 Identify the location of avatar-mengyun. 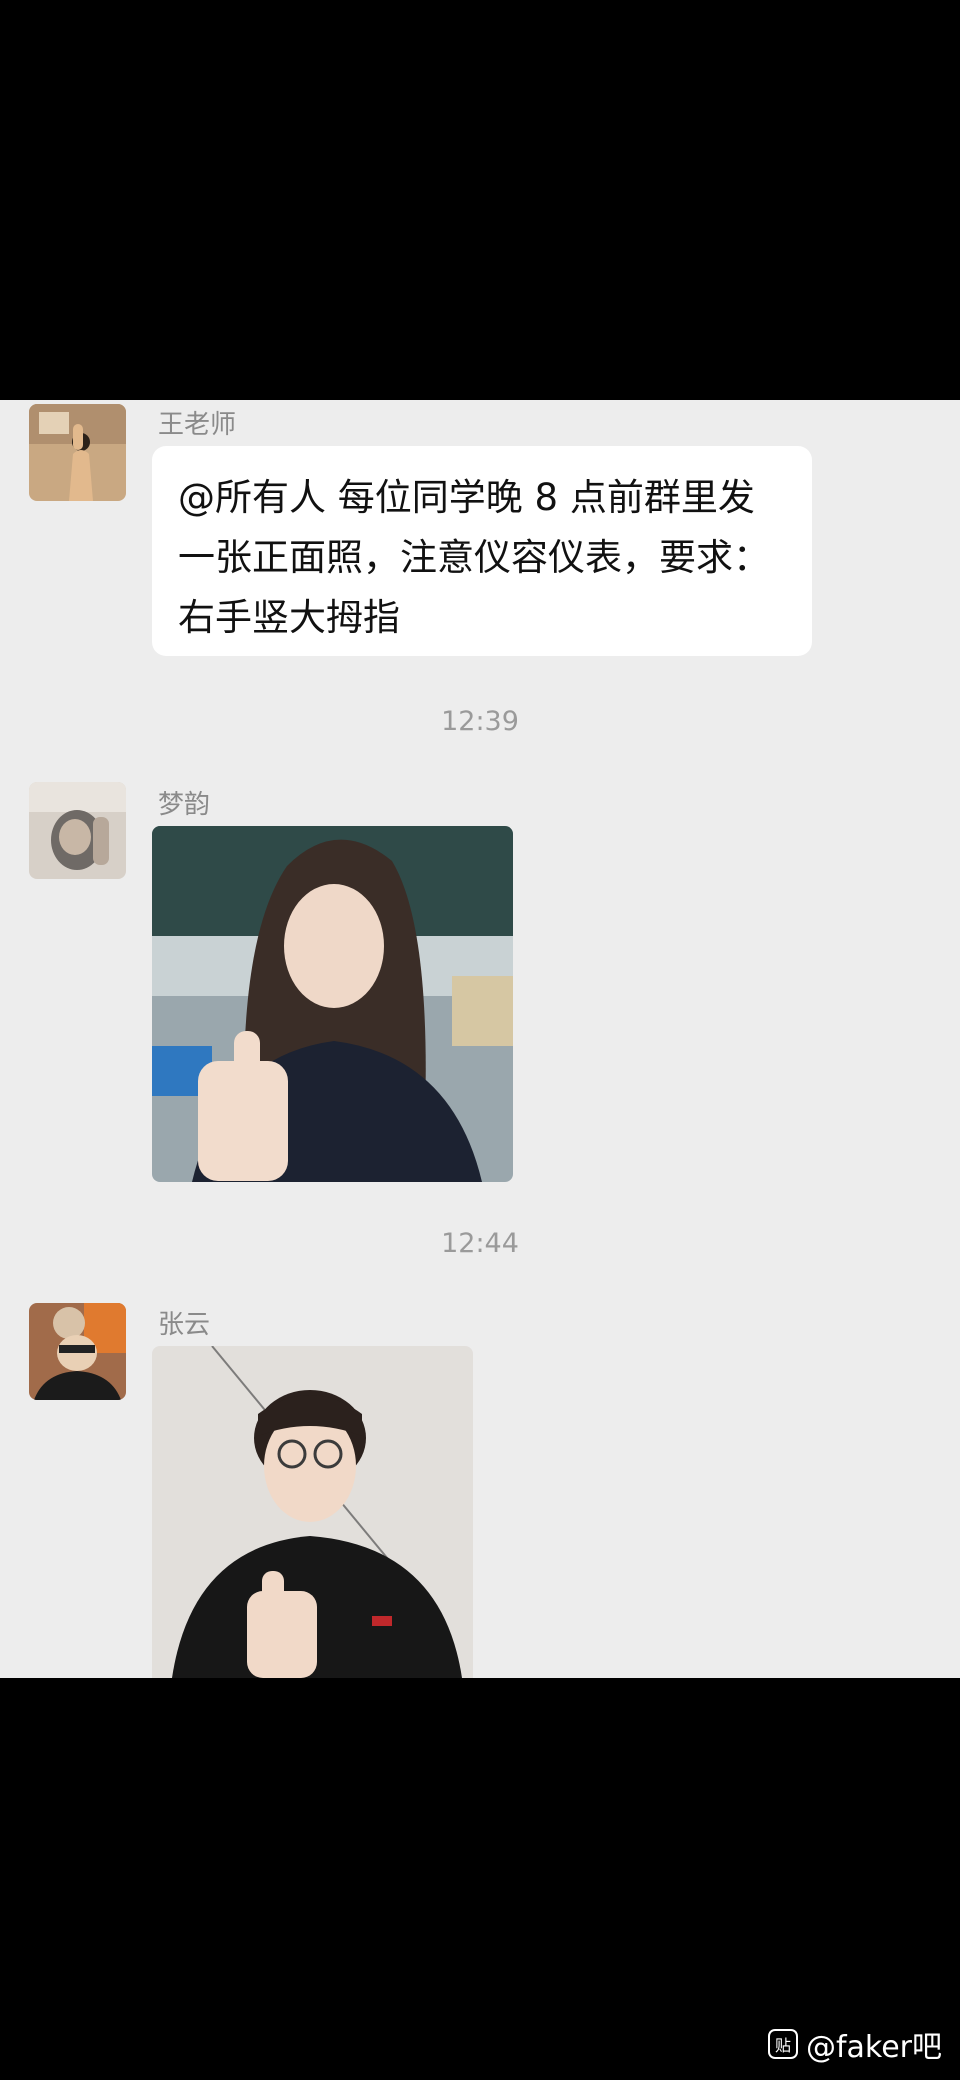
(77, 830).